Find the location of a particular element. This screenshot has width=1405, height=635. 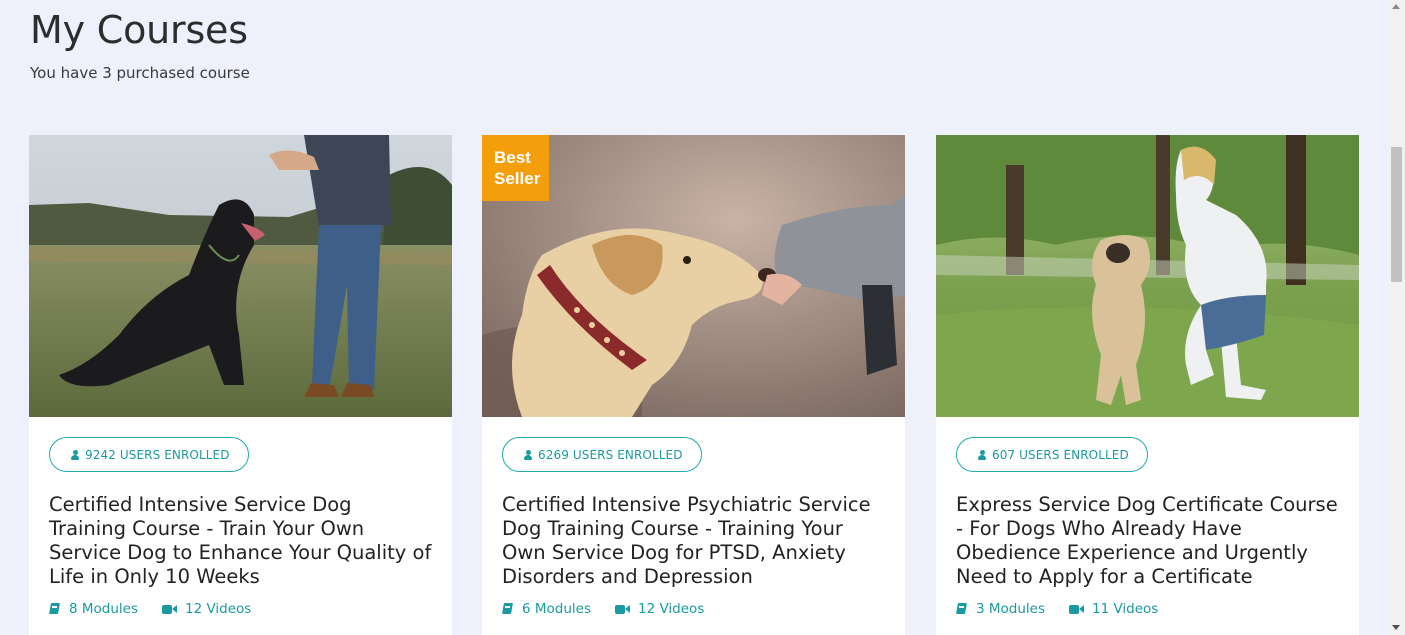

scroll-down-arrow-icon is located at coordinates (1396, 627).